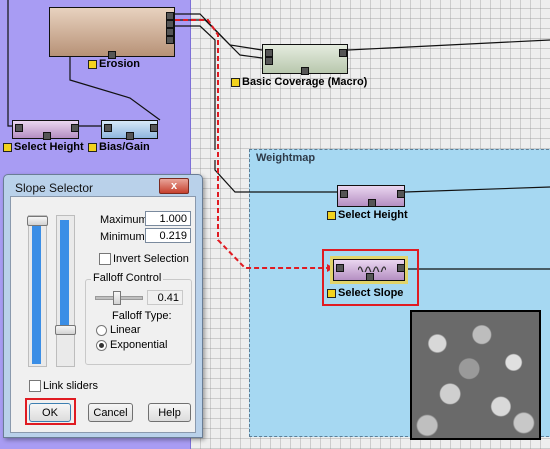  What do you see at coordinates (65, 330) in the screenshot?
I see `minimum-slider-thumb` at bounding box center [65, 330].